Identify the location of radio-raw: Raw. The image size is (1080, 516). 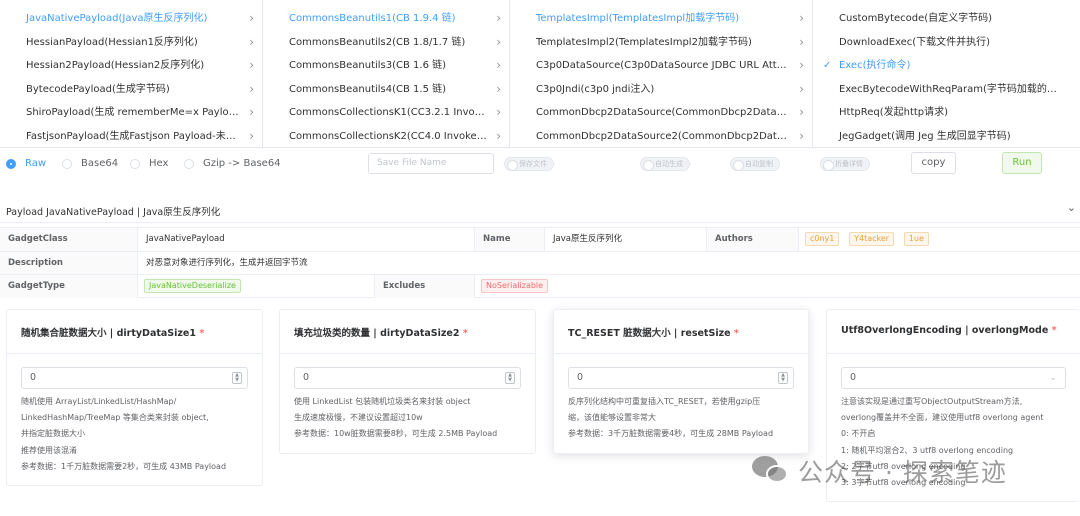
(26, 163).